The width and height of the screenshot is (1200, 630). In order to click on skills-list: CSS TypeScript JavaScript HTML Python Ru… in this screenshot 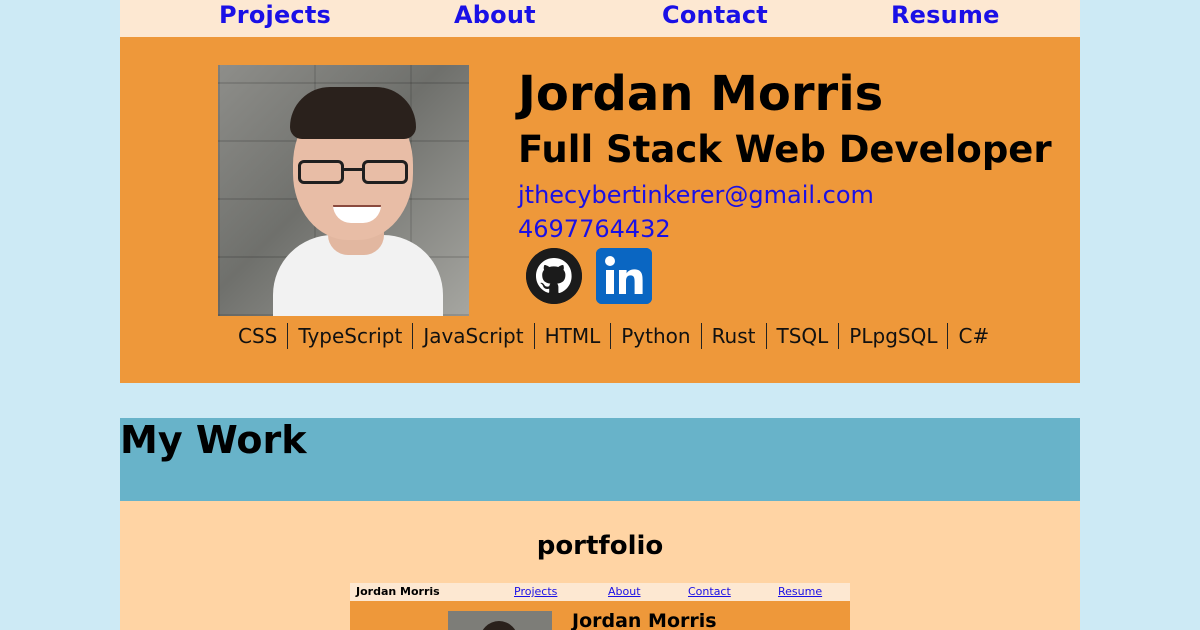, I will do `click(613, 336)`.